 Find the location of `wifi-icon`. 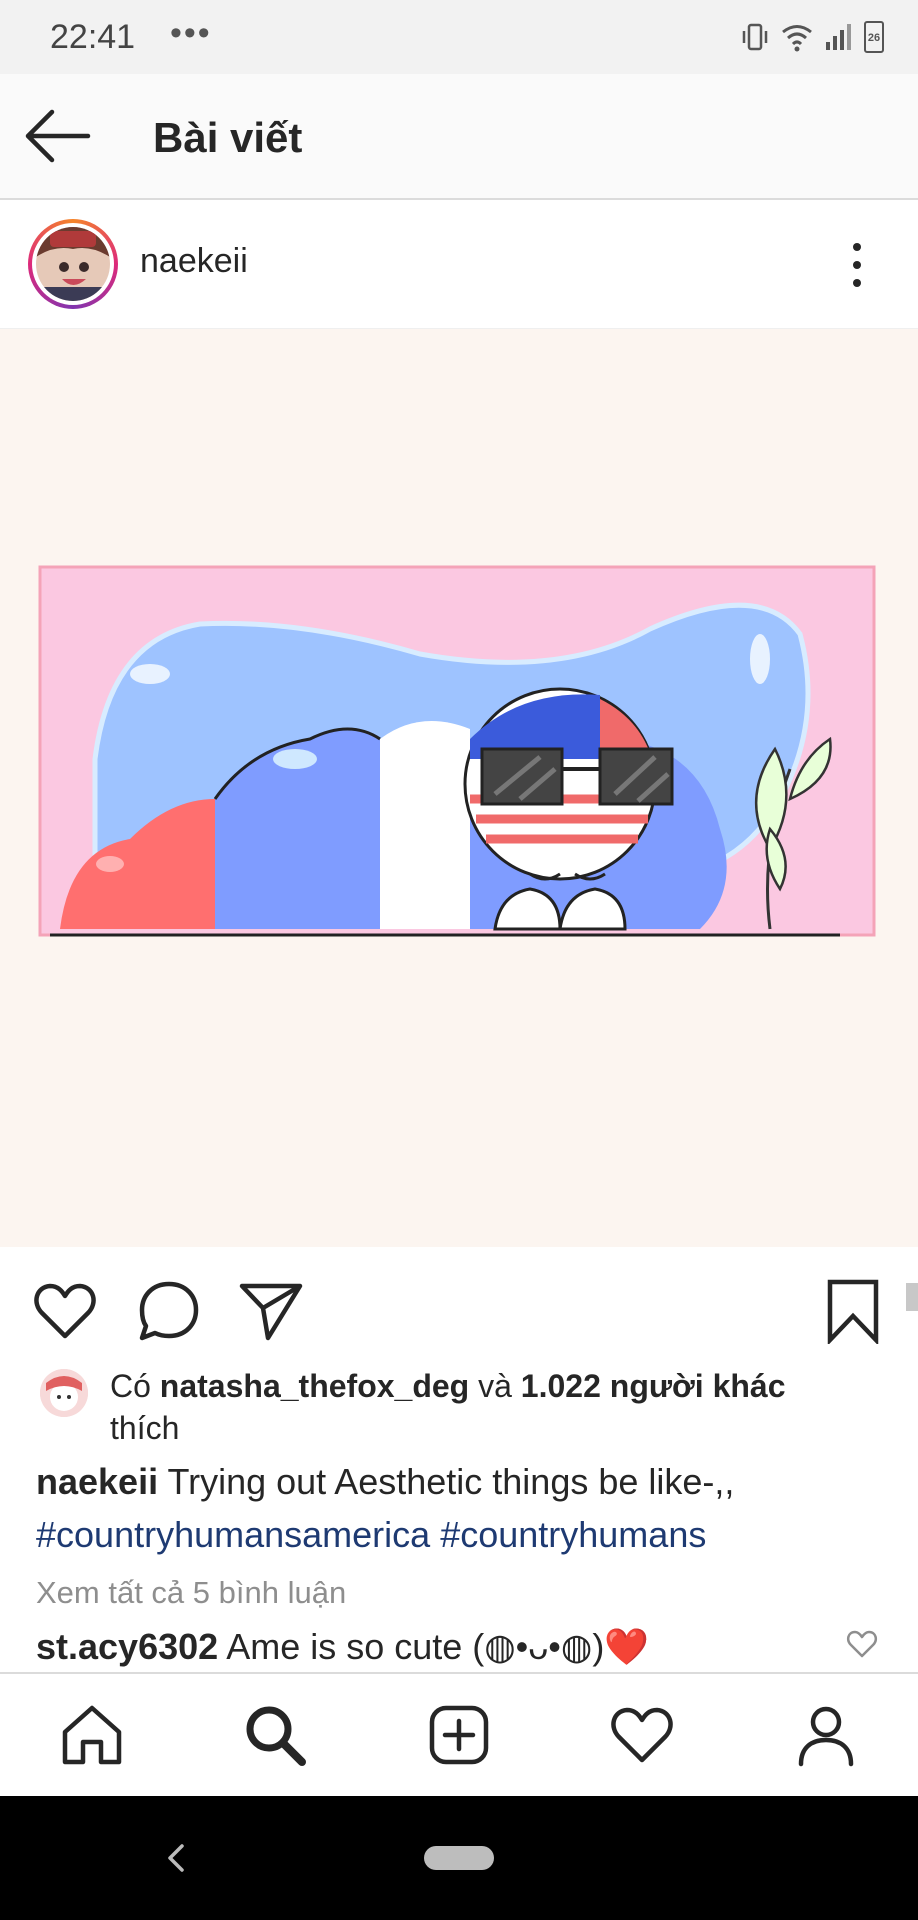

wifi-icon is located at coordinates (797, 38).